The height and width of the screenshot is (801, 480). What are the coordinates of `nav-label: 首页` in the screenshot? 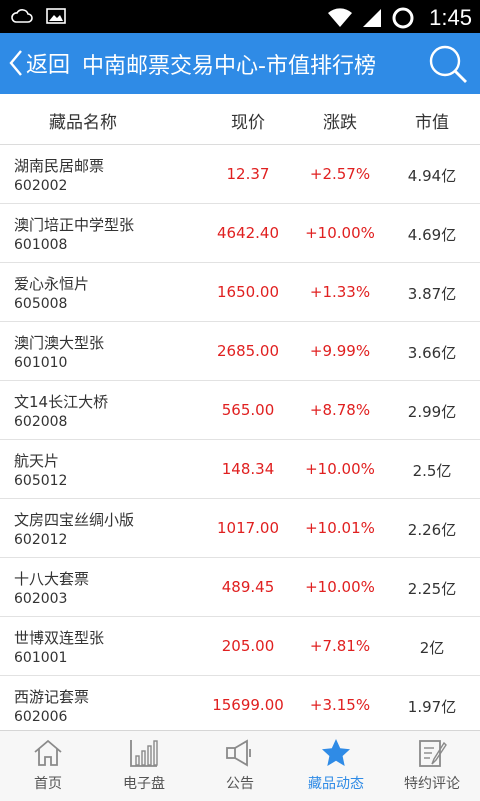 It's located at (48, 784).